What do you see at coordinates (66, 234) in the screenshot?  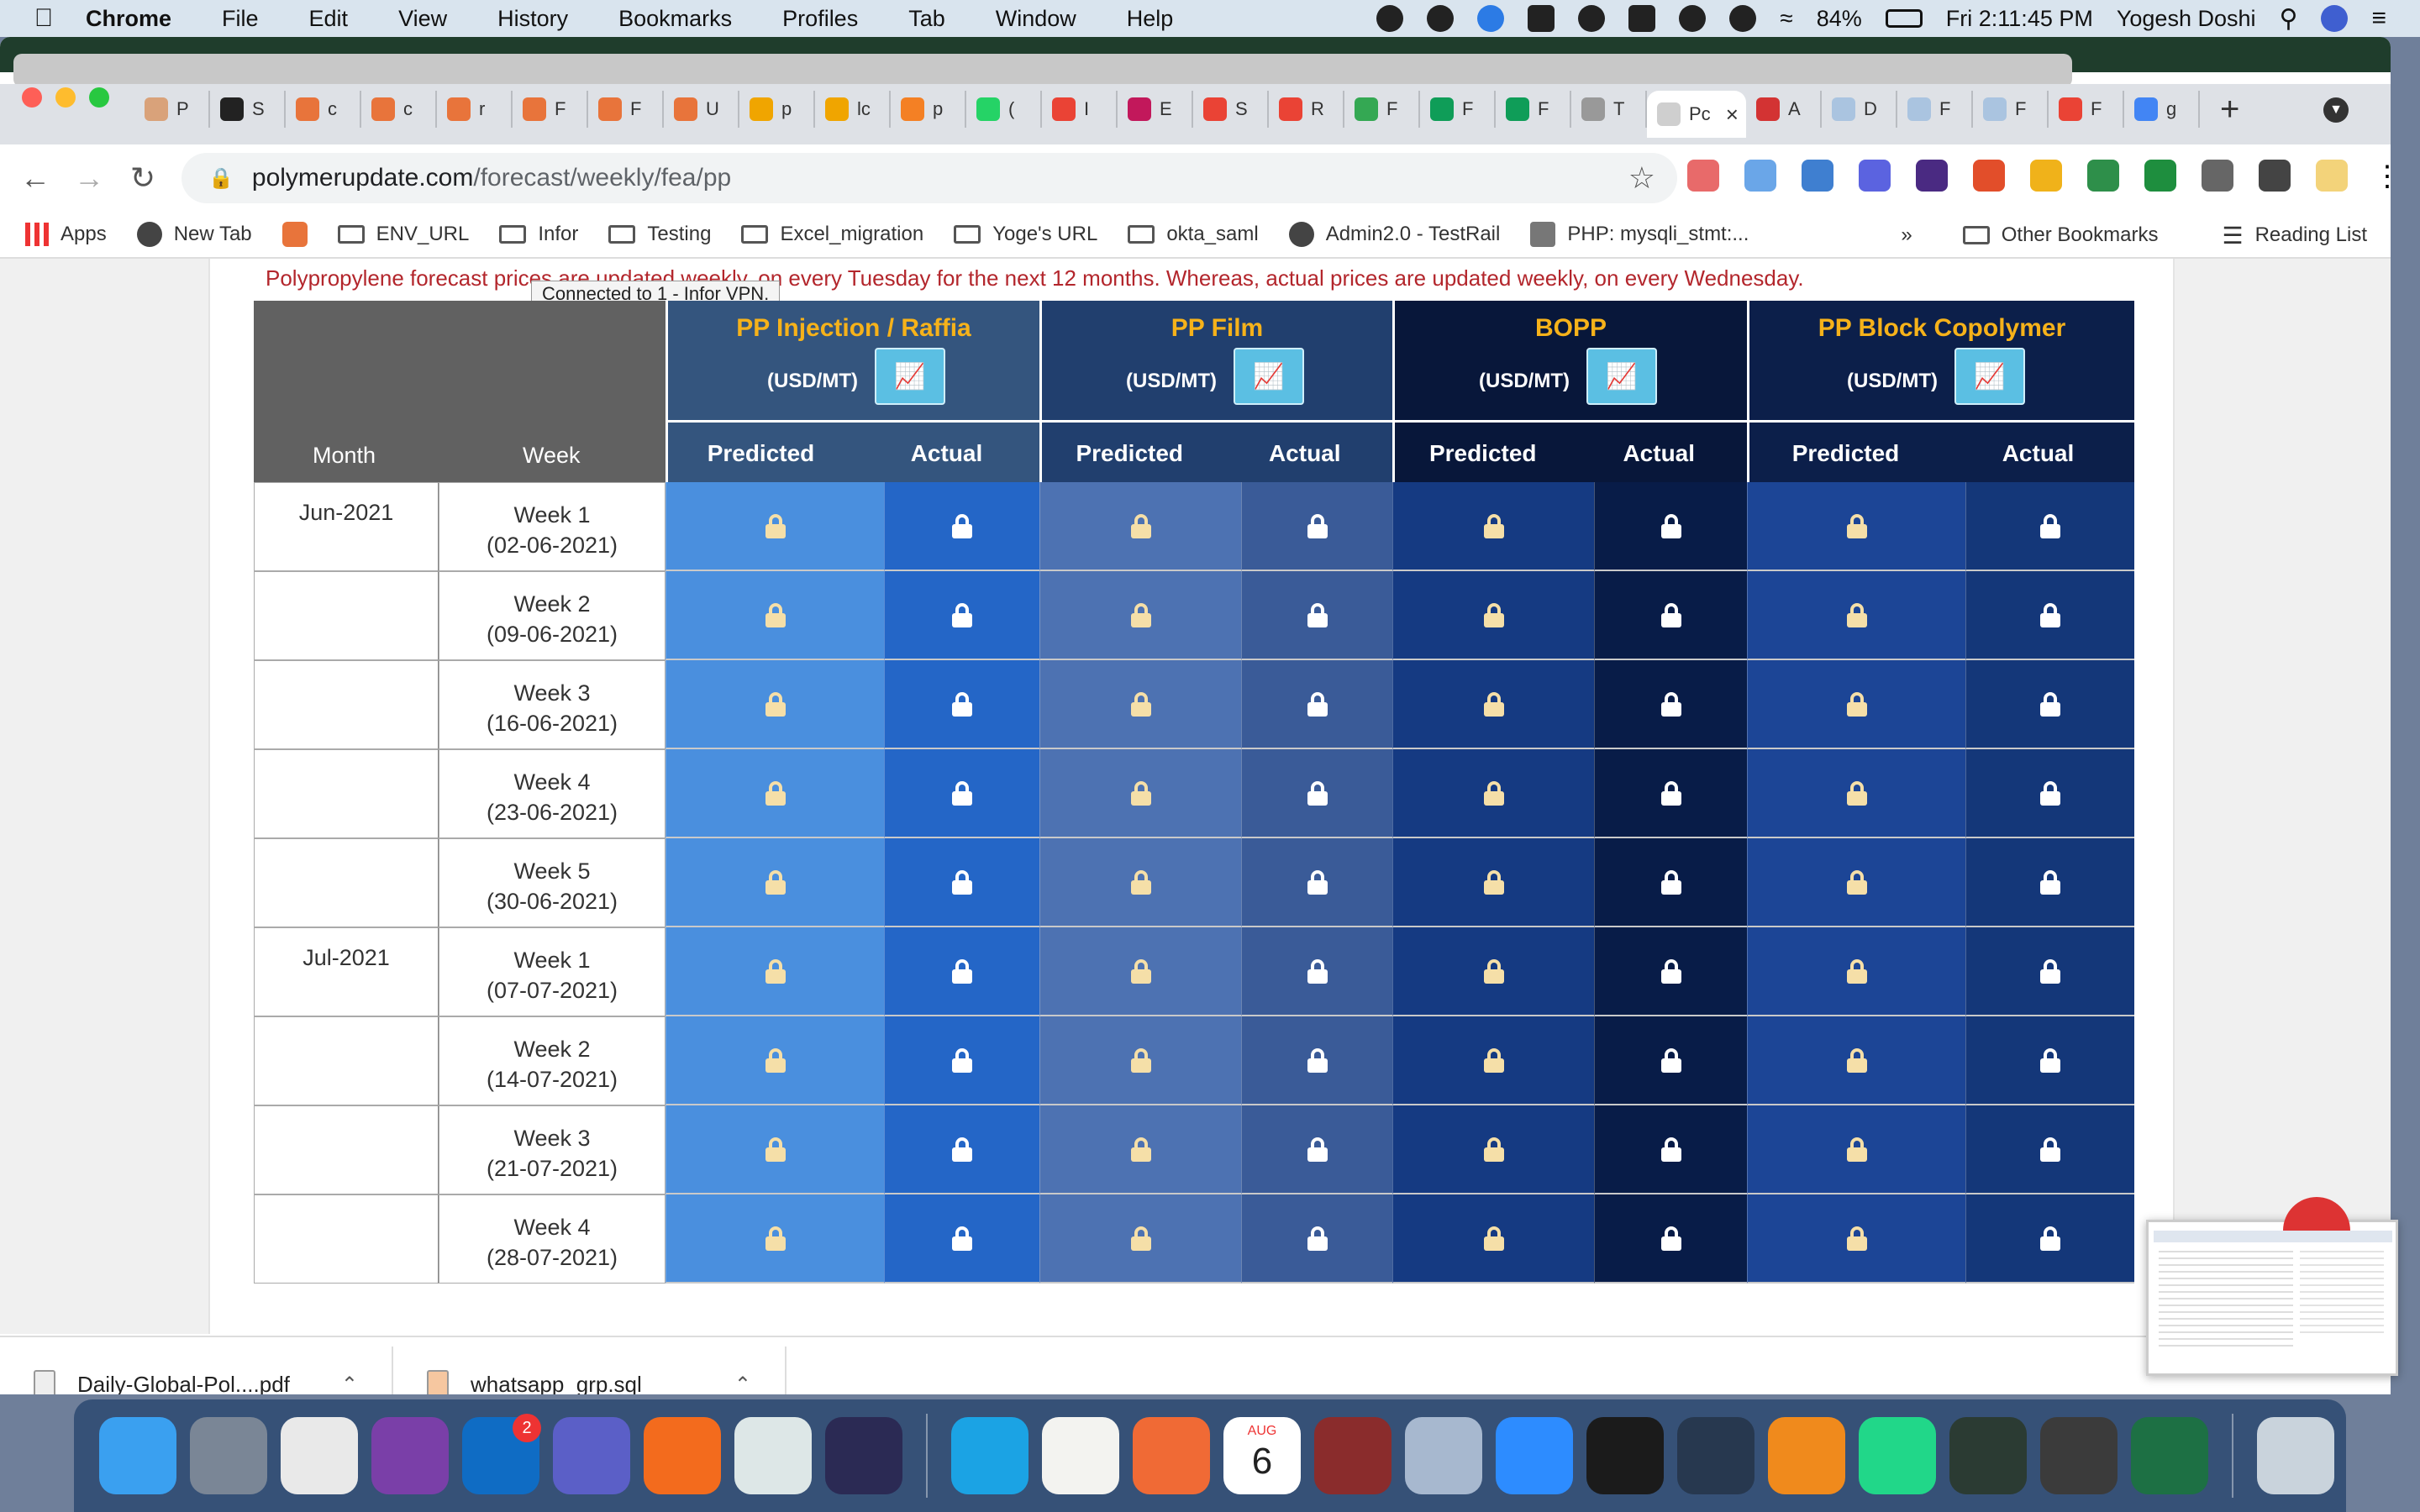 I see `bookmark-apps: Apps` at bounding box center [66, 234].